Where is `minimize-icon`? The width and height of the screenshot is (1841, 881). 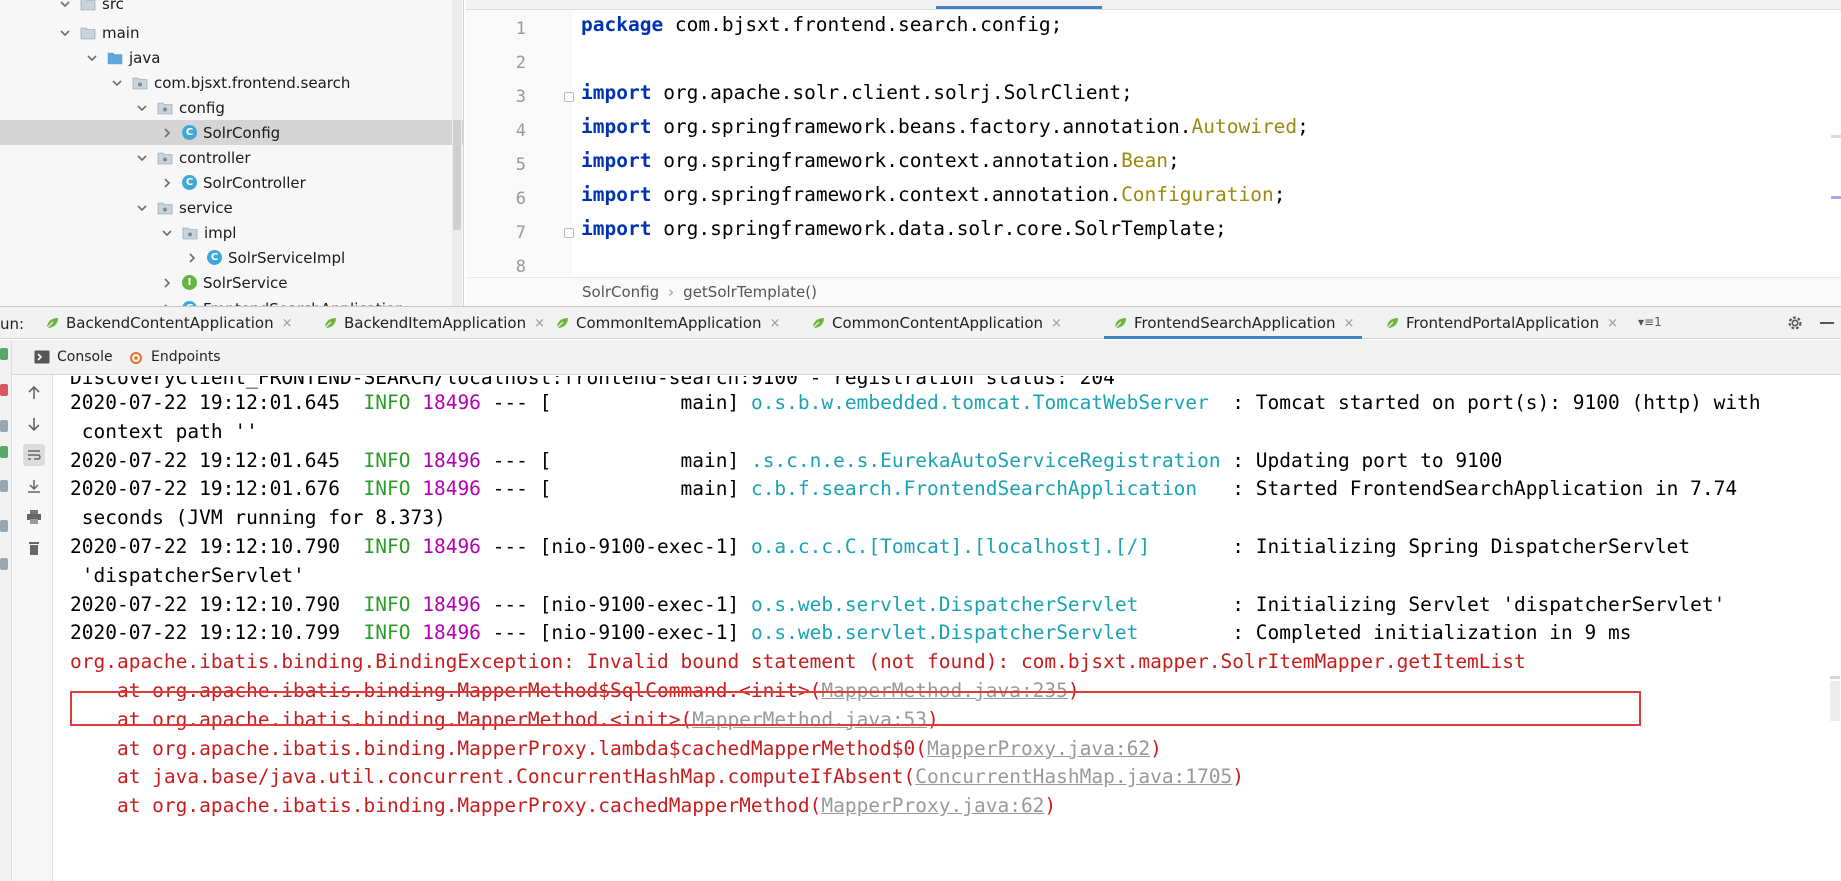 minimize-icon is located at coordinates (1827, 323).